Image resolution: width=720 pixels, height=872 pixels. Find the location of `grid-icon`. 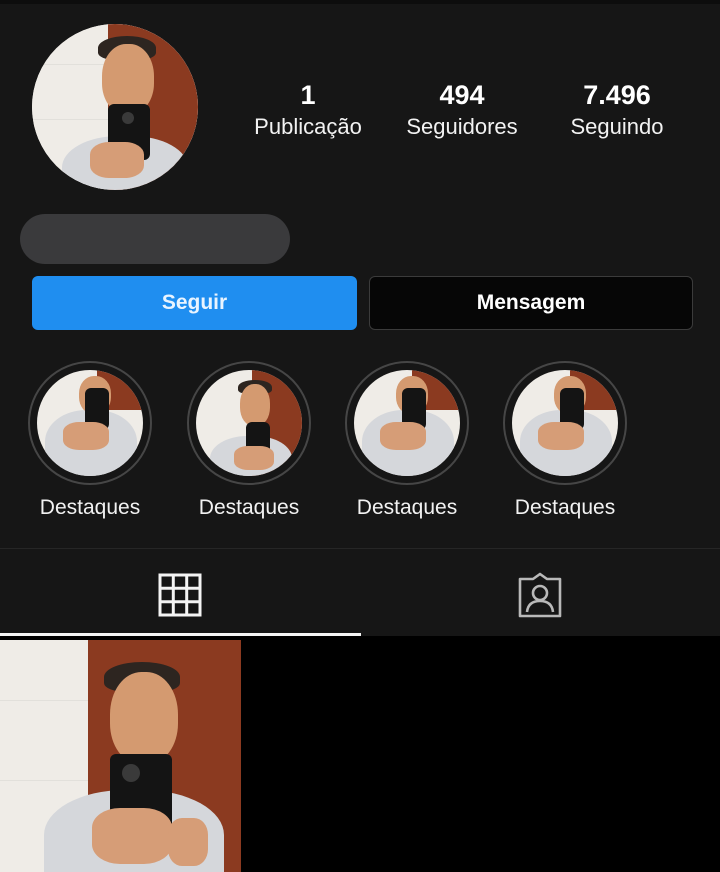

grid-icon is located at coordinates (180, 595).